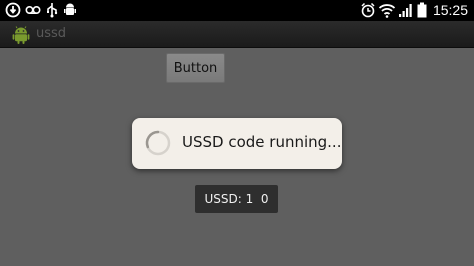 This screenshot has height=266, width=474. What do you see at coordinates (237, 10) in the screenshot?
I see `status-bar: 15:25` at bounding box center [237, 10].